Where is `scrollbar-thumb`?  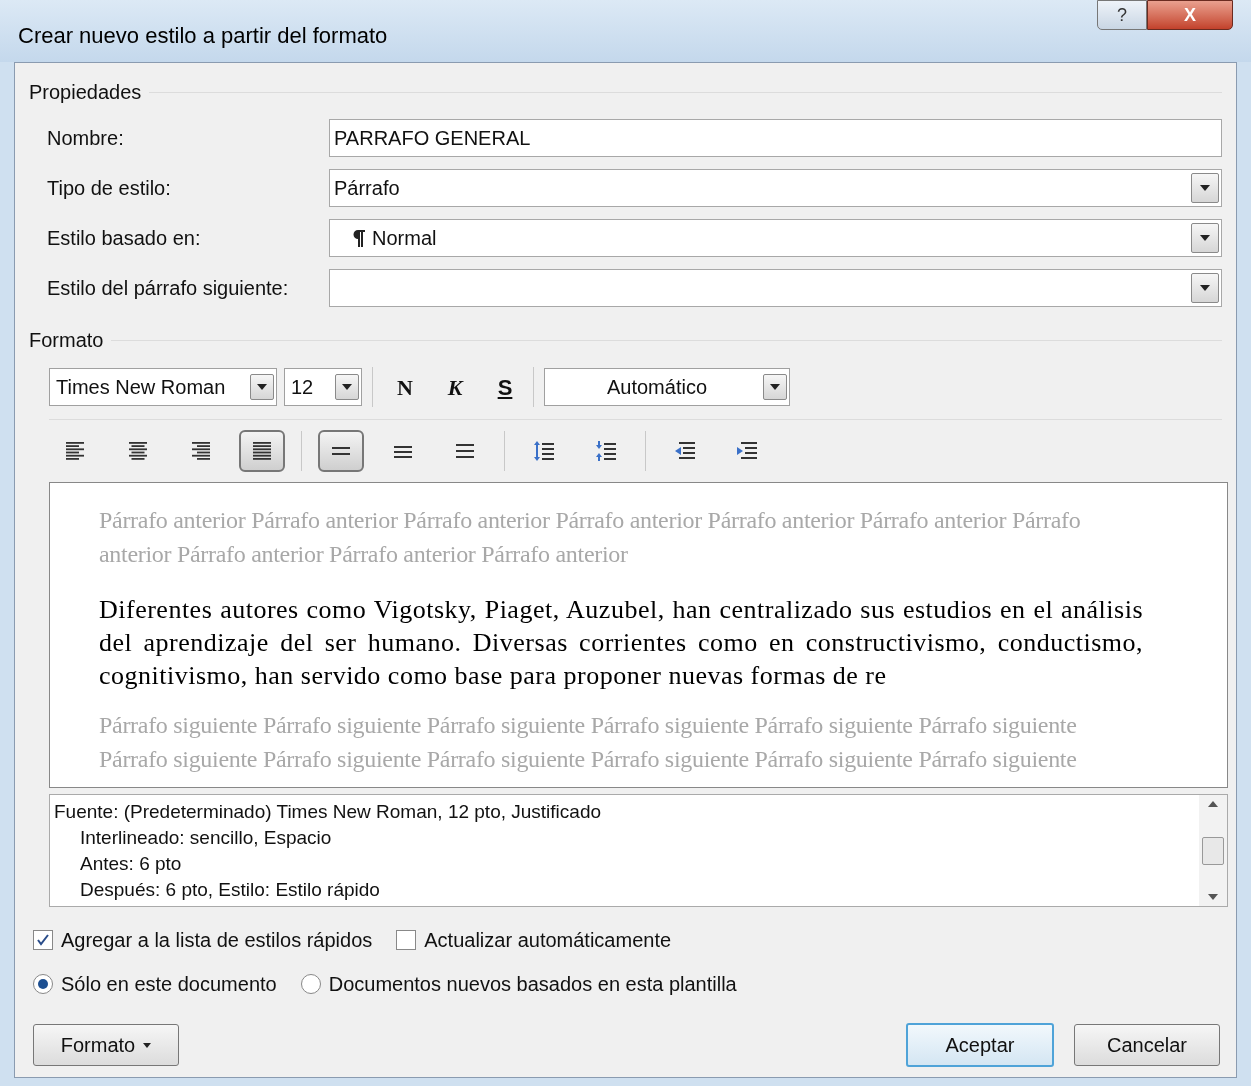
scrollbar-thumb is located at coordinates (1213, 850).